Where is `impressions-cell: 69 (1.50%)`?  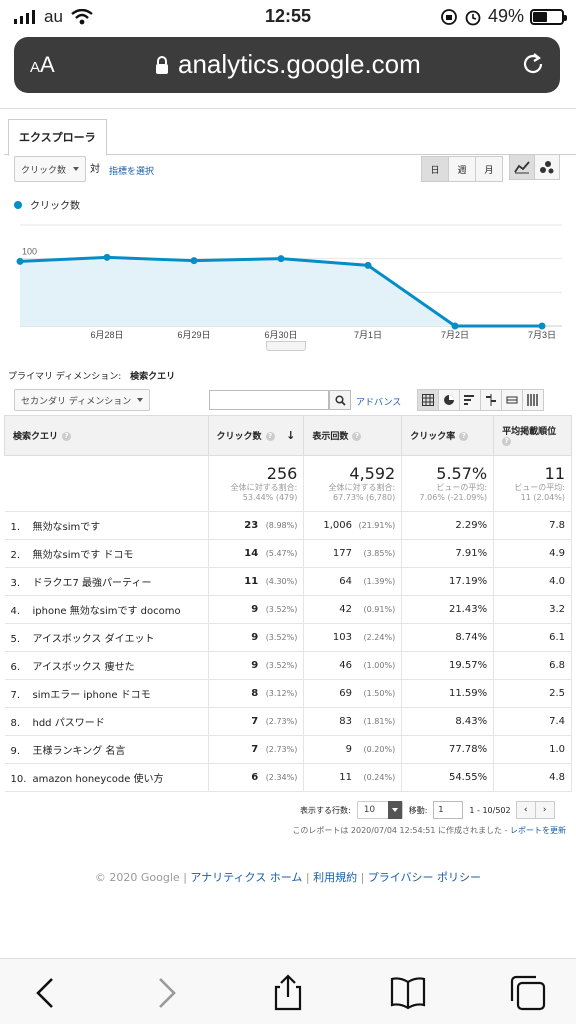
impressions-cell: 69 (1.50%) is located at coordinates (353, 693).